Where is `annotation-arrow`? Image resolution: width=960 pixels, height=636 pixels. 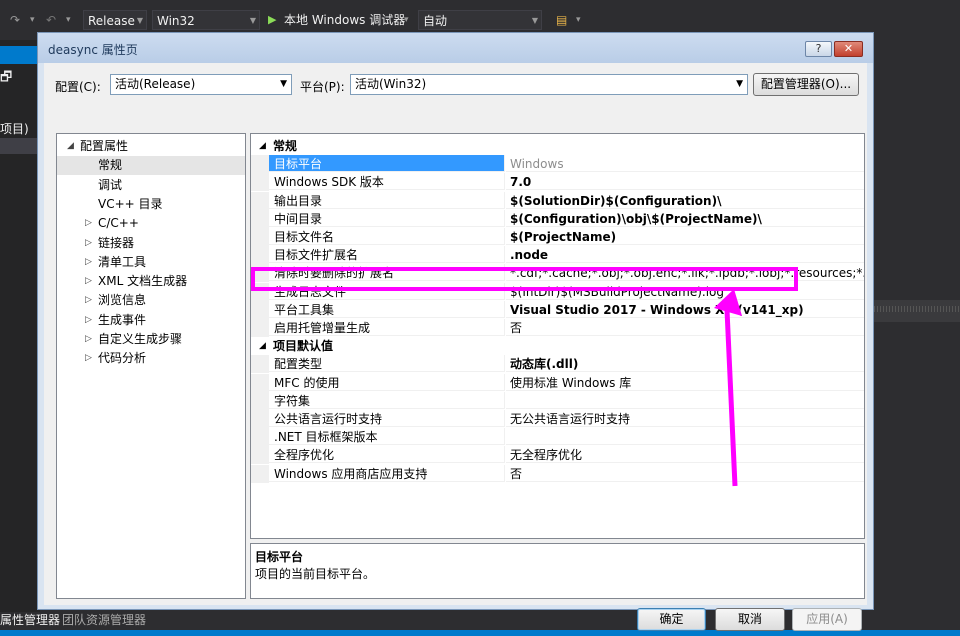 annotation-arrow is located at coordinates (728, 388).